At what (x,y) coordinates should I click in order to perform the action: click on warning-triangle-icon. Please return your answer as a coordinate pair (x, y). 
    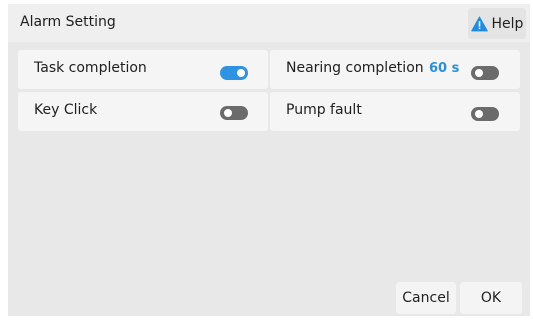
    Looking at the image, I should click on (479, 23).